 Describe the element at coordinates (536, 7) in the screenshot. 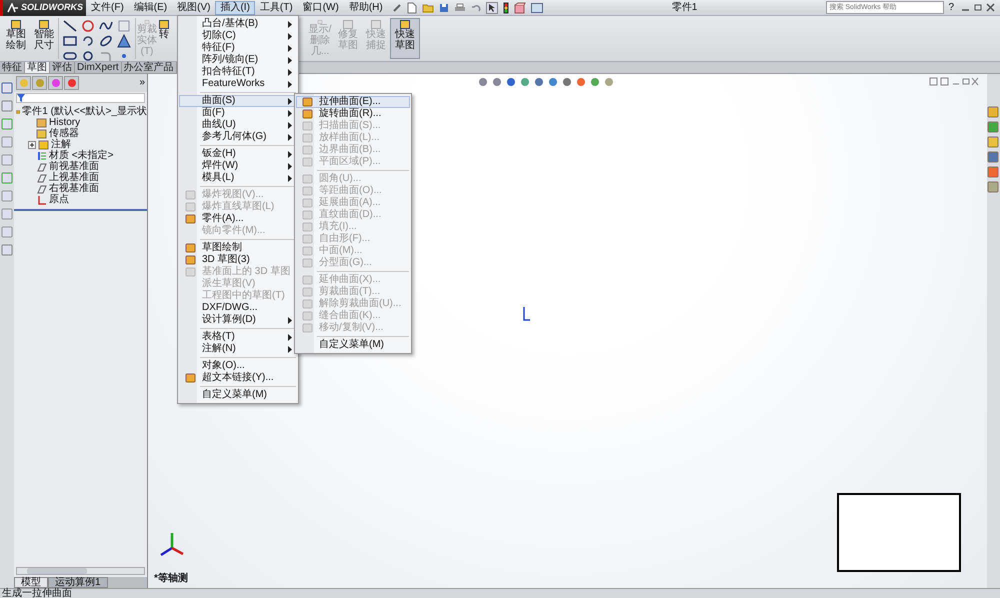

I see `panel-icon` at that location.